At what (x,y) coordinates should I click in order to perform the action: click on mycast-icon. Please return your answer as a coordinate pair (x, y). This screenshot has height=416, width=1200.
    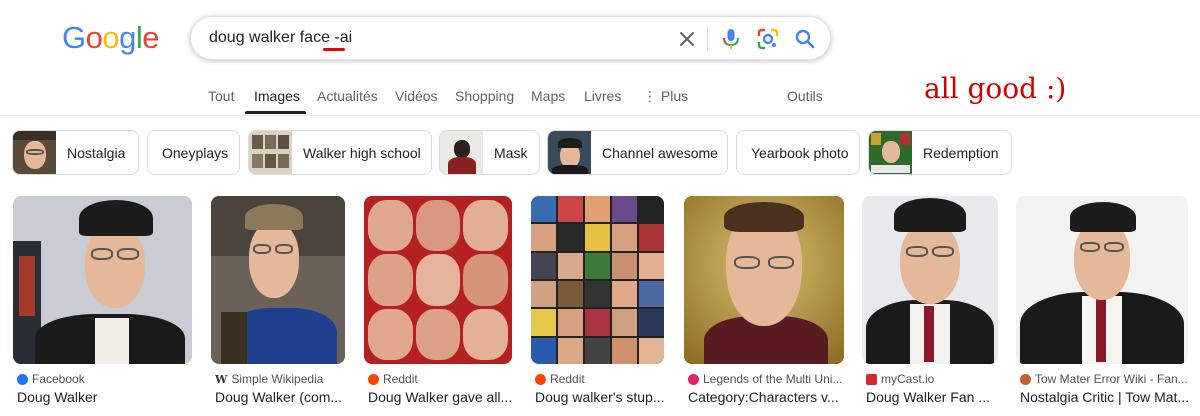
    Looking at the image, I should click on (871, 379).